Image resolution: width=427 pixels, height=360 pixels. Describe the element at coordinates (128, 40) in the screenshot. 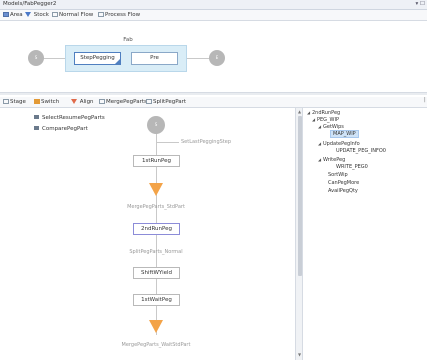

I see `fab-label: Fab` at that location.